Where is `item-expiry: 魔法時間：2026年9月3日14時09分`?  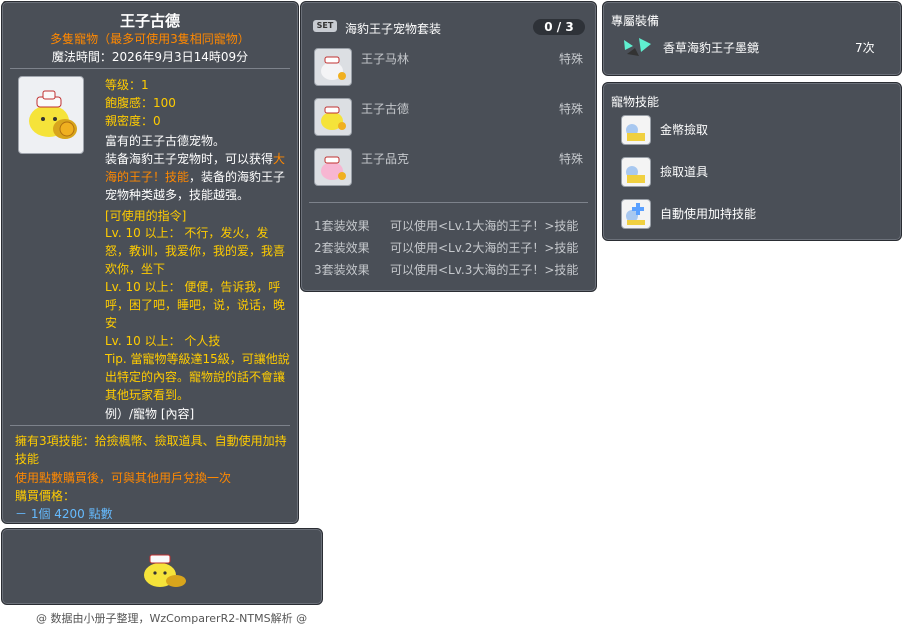 item-expiry: 魔法時間：2026年9月3日14時09分 is located at coordinates (150, 57).